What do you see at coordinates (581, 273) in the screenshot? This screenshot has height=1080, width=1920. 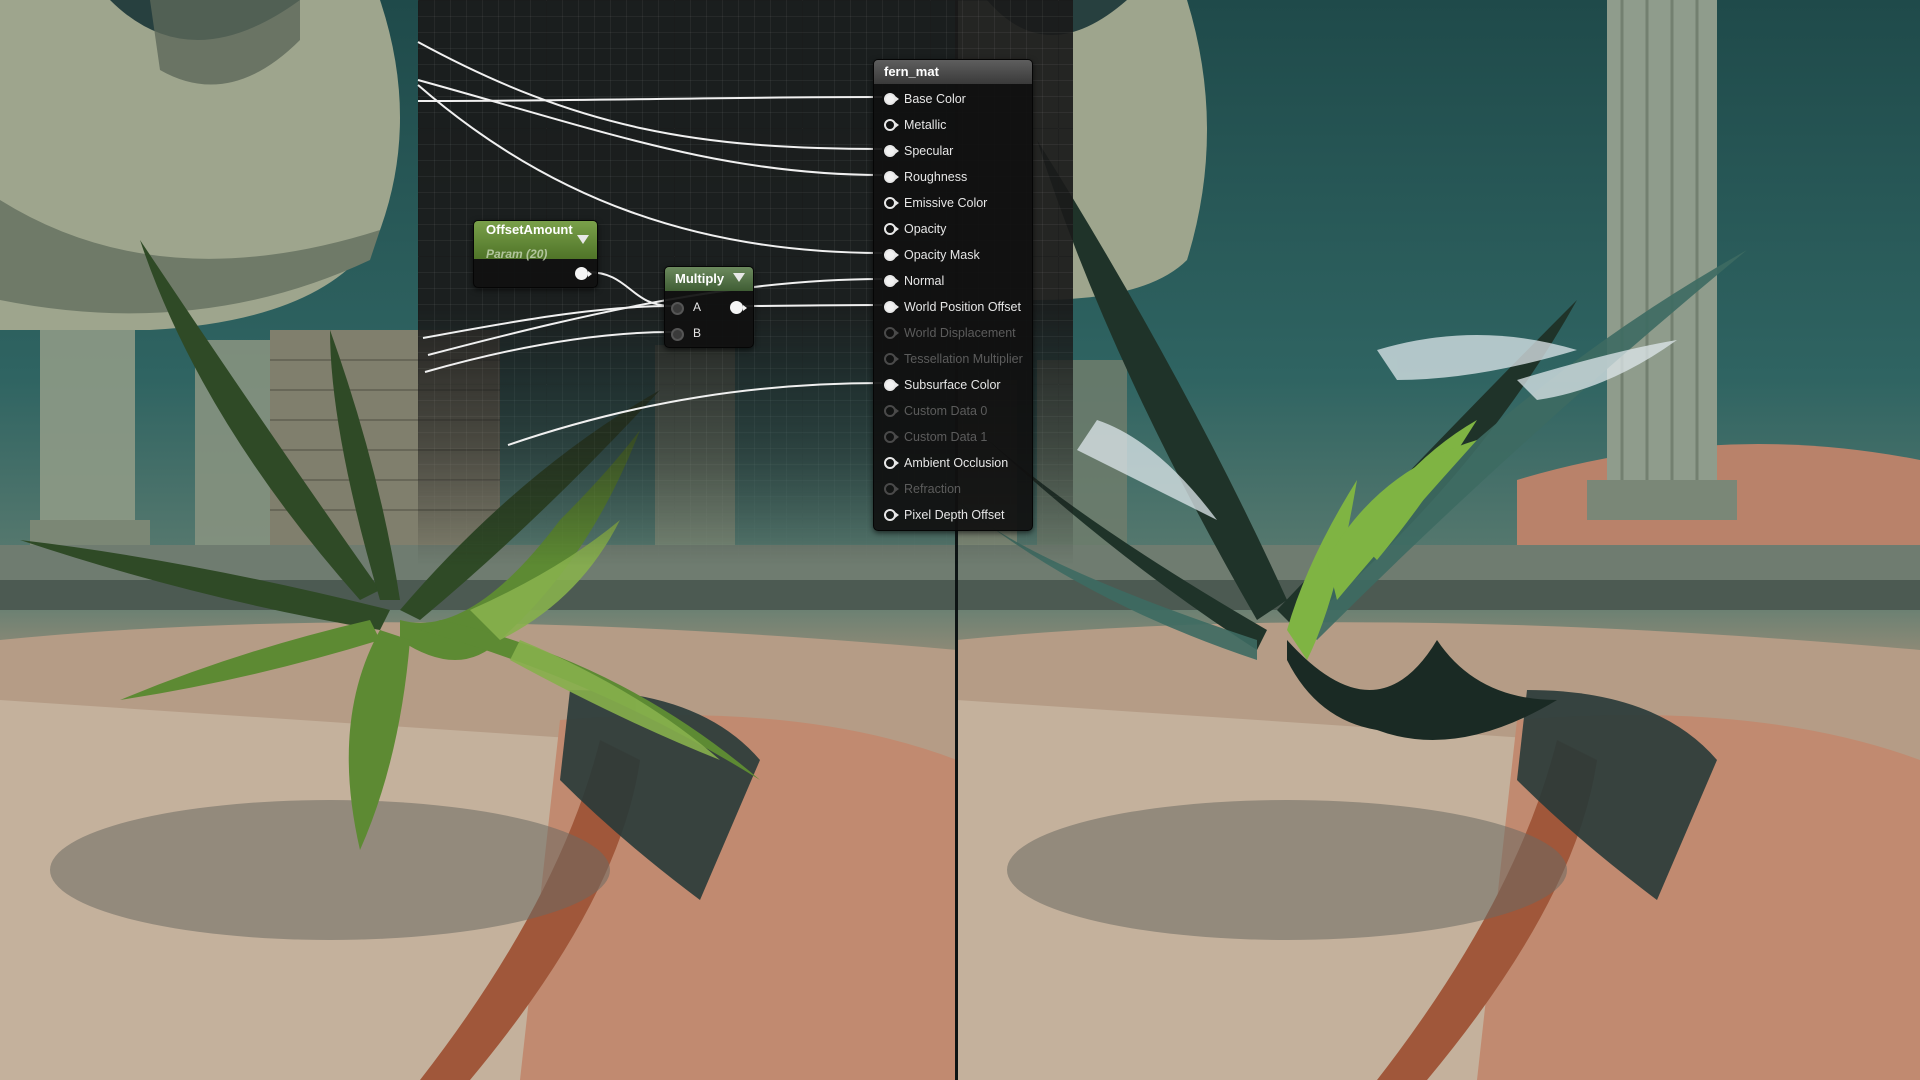 I see `param-output-pin` at bounding box center [581, 273].